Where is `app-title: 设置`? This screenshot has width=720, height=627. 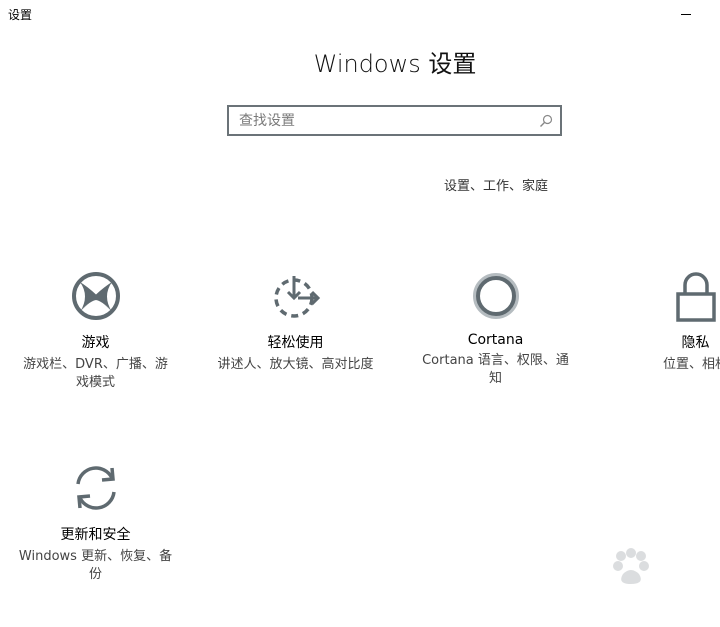
app-title: 设置 is located at coordinates (20, 15).